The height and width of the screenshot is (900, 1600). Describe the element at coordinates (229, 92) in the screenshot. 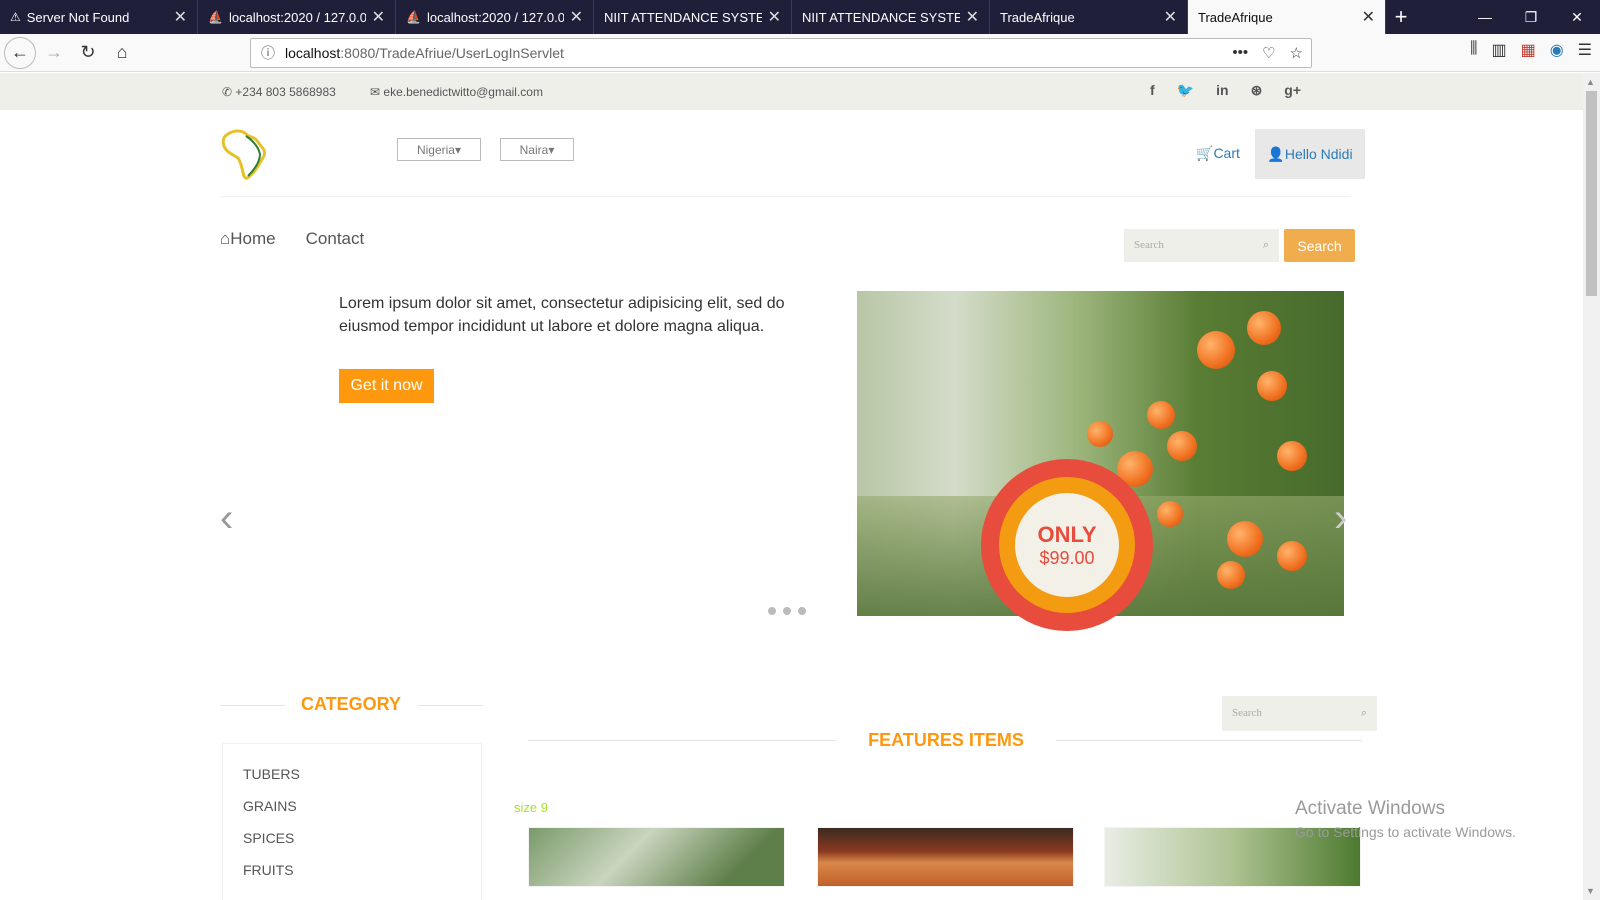

I see `phone-icon: ✆` at that location.